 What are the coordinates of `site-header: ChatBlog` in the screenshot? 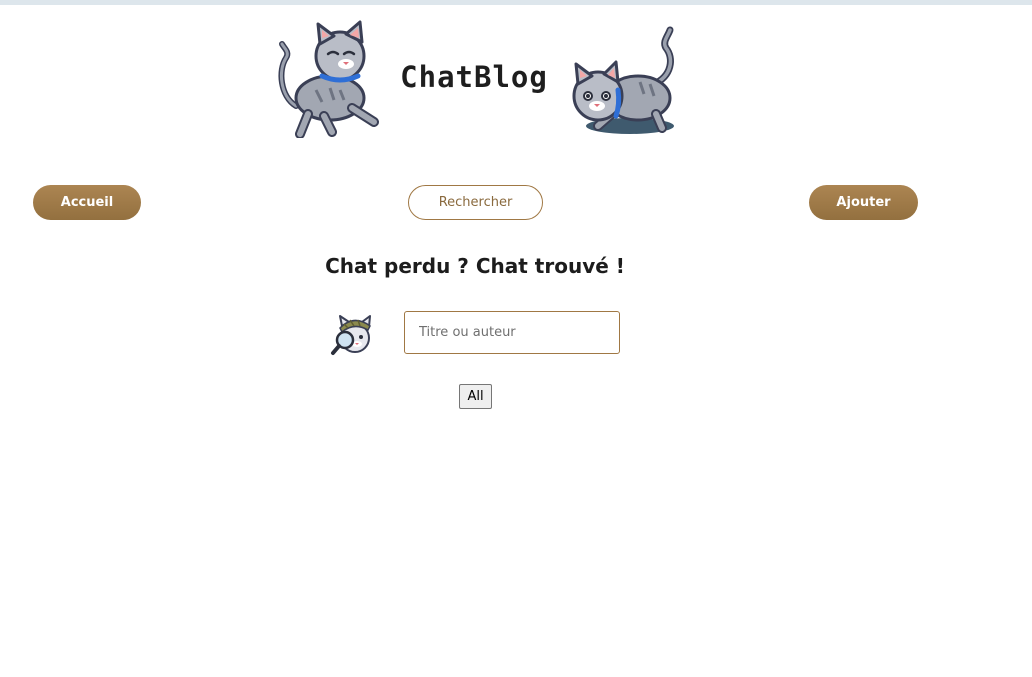 It's located at (476, 77).